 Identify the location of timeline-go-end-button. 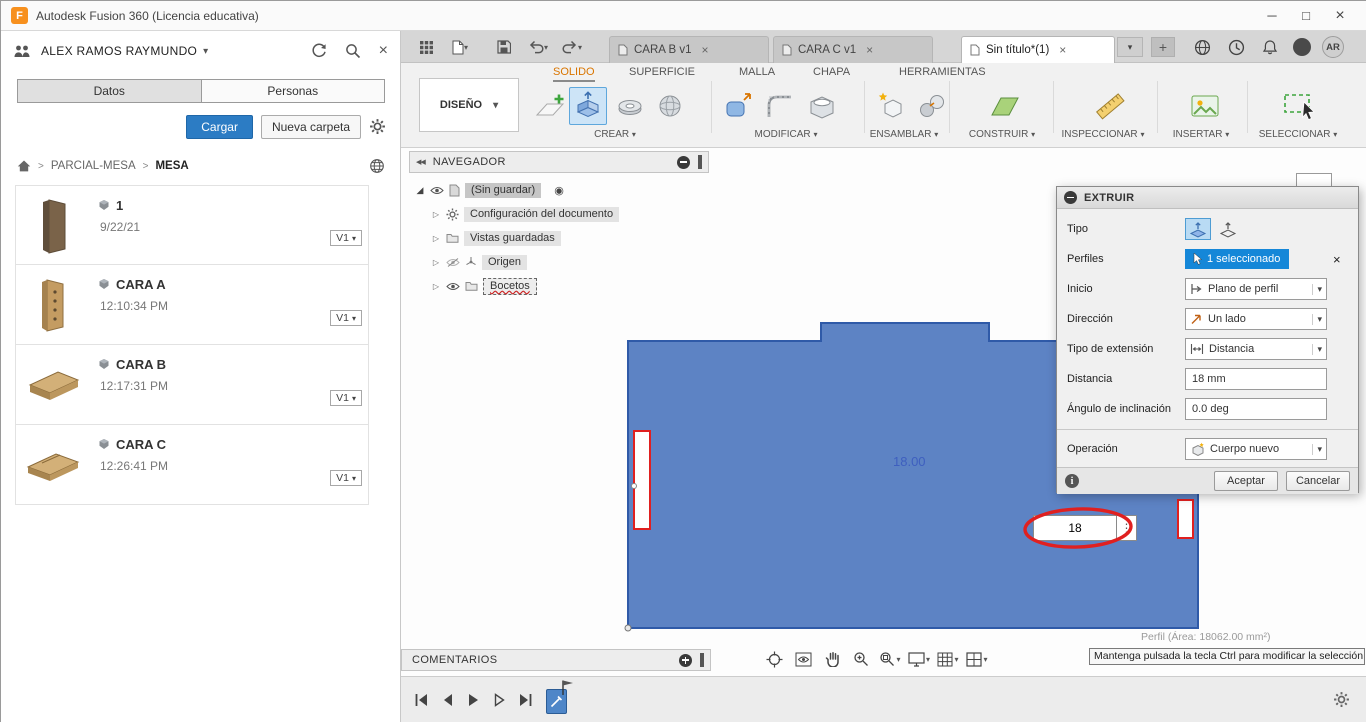
(525, 700).